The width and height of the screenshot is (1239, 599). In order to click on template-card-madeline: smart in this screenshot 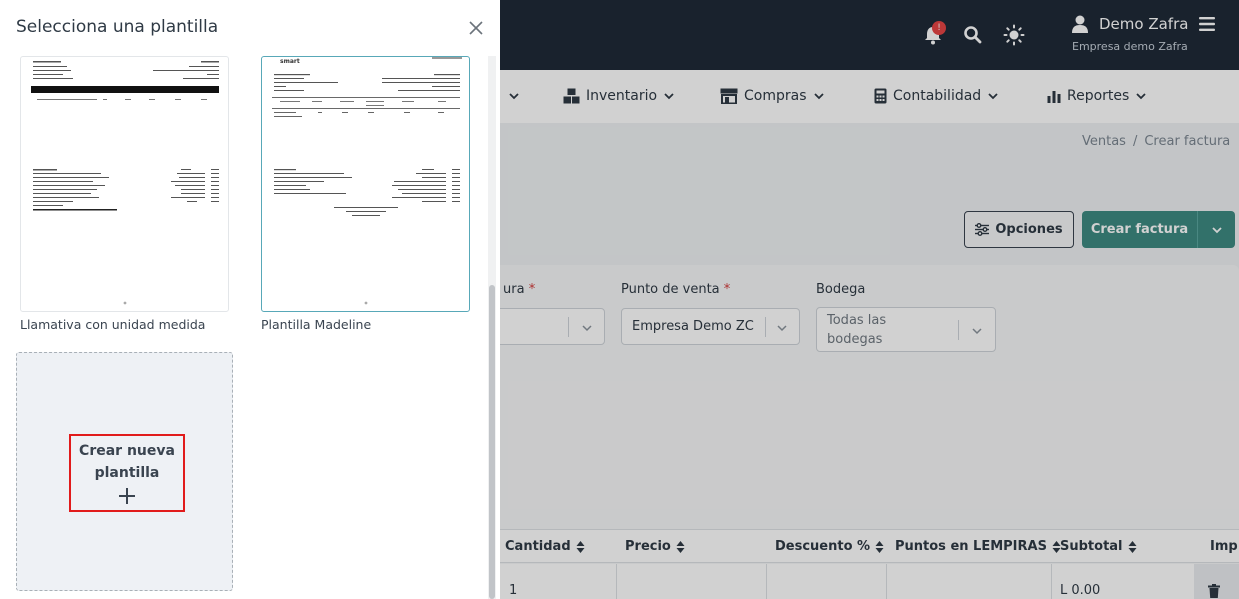, I will do `click(365, 184)`.